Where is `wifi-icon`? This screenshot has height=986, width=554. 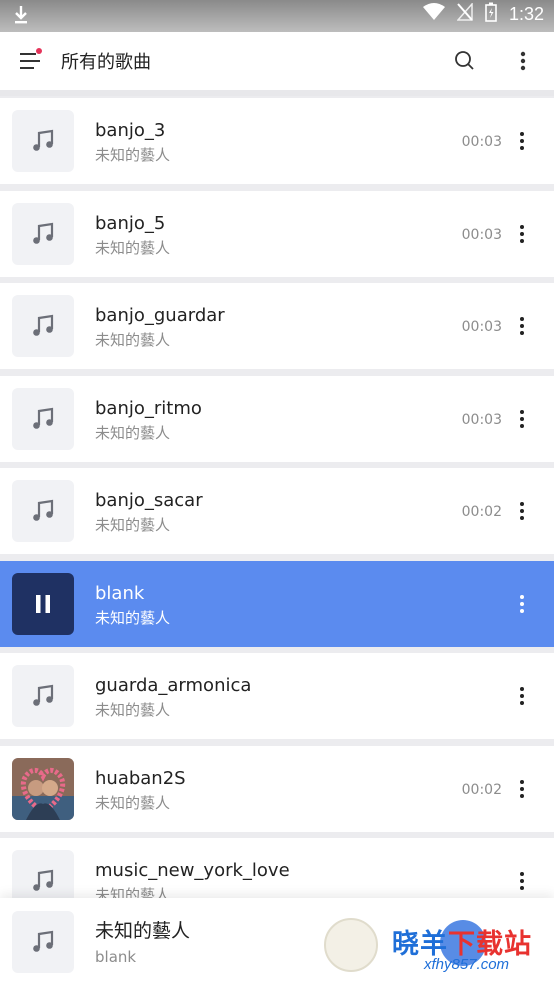
wifi-icon is located at coordinates (433, 14).